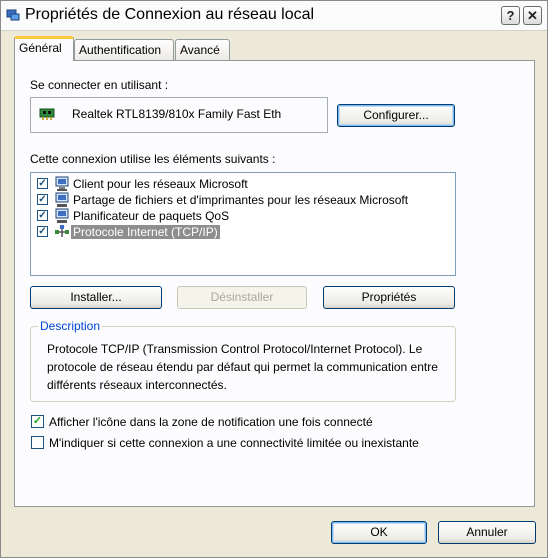 The image size is (548, 558). Describe the element at coordinates (487, 532) in the screenshot. I see `cancel-button: Annuler` at that location.